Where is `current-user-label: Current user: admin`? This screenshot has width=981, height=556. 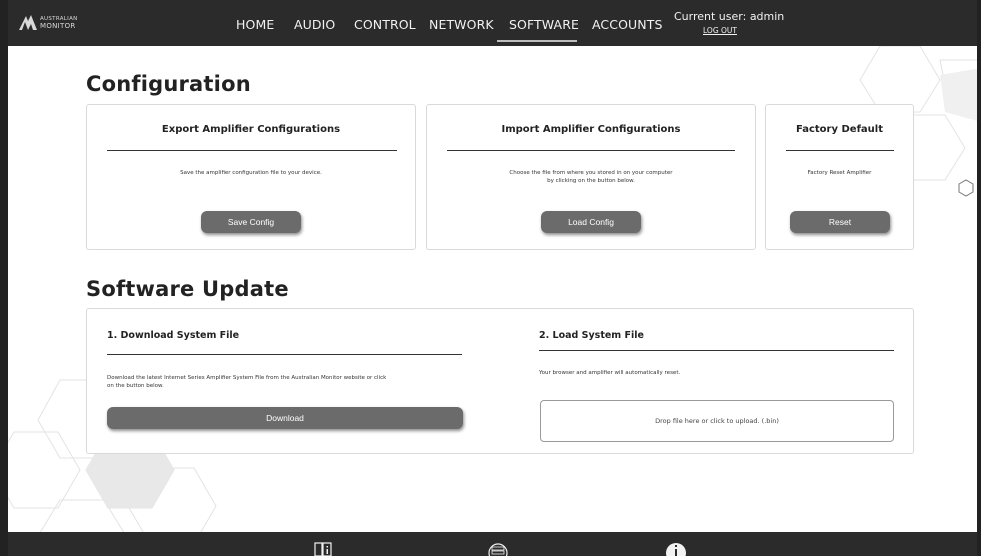
current-user-label: Current user: admin is located at coordinates (729, 16).